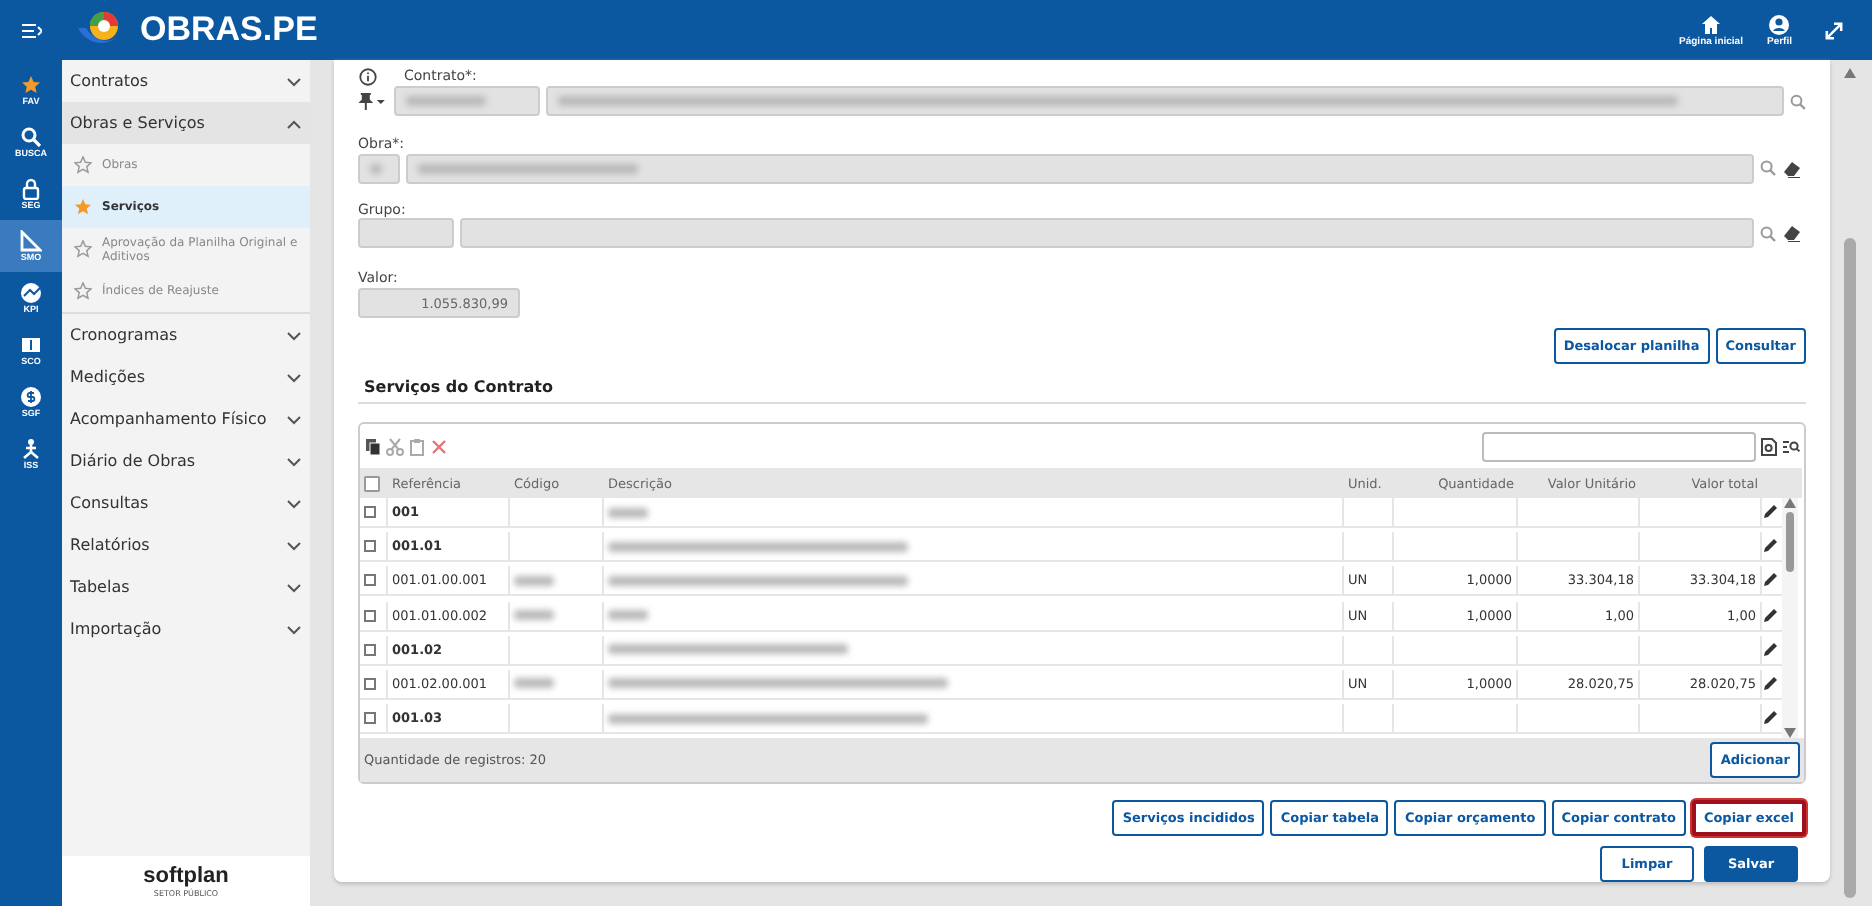  Describe the element at coordinates (31, 397) in the screenshot. I see `coin-icon` at that location.